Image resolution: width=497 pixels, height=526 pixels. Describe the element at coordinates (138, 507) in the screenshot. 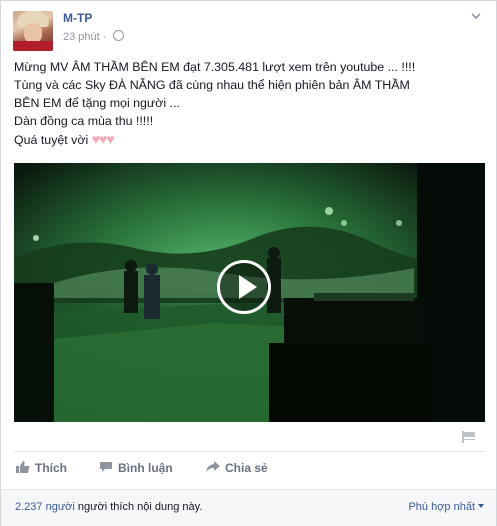

I see `likes-suffix: người thích nội dung này.` at that location.